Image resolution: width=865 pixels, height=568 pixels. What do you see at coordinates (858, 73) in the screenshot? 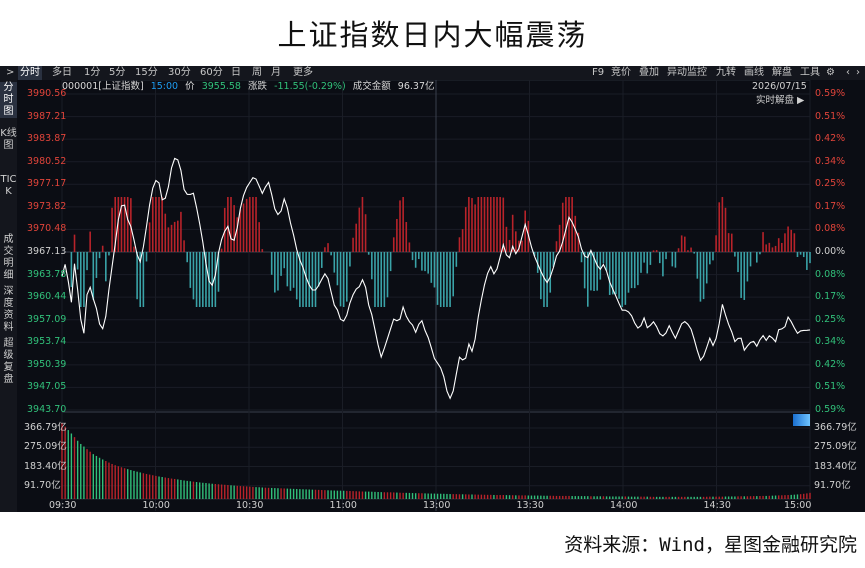
I see `toolbar-tool-10: ›` at bounding box center [858, 73].